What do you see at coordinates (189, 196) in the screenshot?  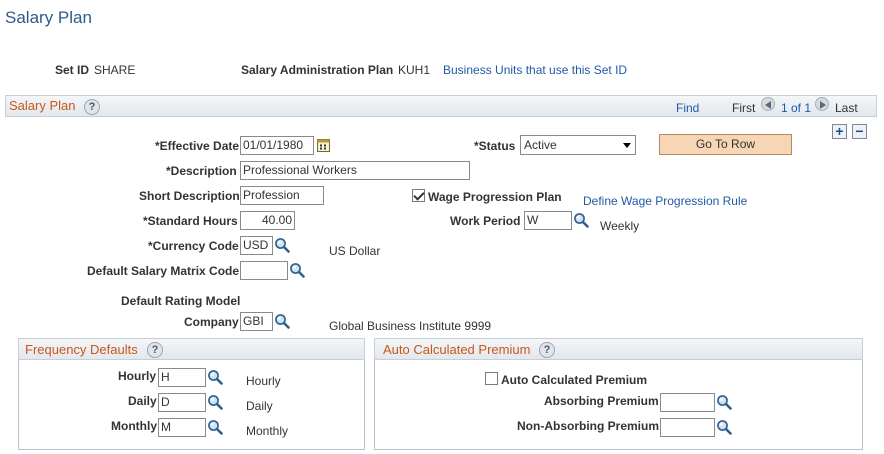 I see `short-description-label: Short Description` at bounding box center [189, 196].